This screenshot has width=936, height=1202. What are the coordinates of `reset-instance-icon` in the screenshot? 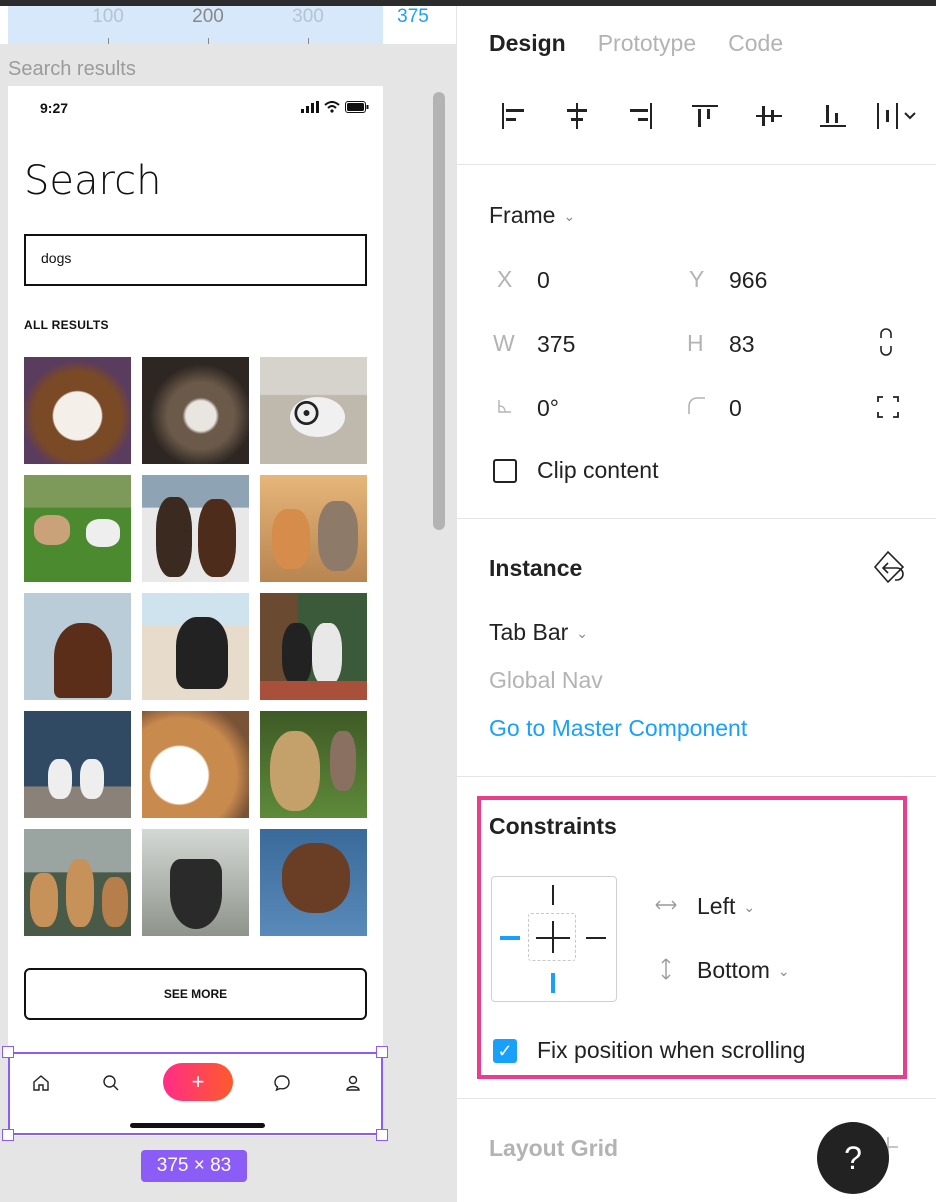 It's located at (889, 567).